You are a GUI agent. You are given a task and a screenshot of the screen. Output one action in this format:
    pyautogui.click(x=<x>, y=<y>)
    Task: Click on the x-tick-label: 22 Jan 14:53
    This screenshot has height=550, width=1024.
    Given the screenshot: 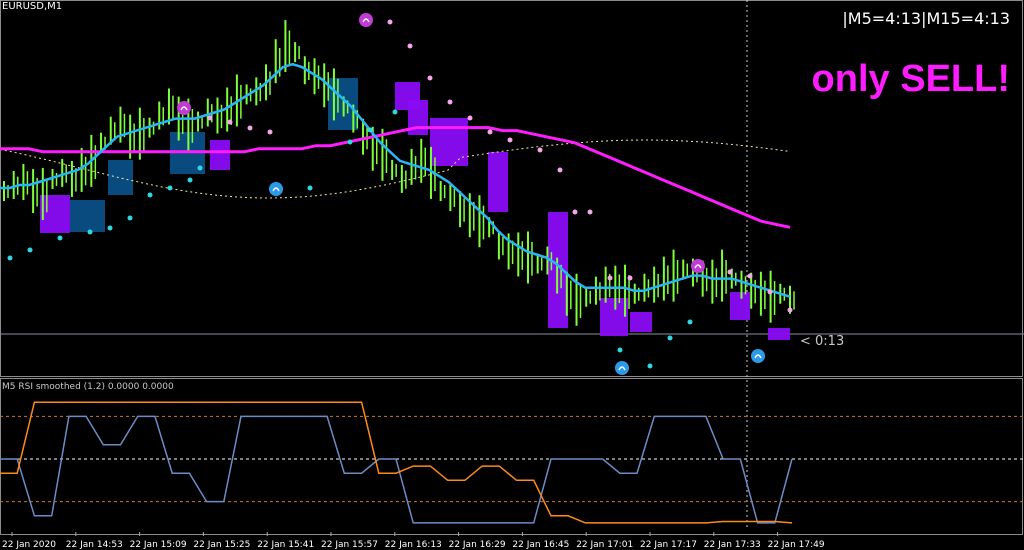 What is the action you would take?
    pyautogui.click(x=94, y=545)
    